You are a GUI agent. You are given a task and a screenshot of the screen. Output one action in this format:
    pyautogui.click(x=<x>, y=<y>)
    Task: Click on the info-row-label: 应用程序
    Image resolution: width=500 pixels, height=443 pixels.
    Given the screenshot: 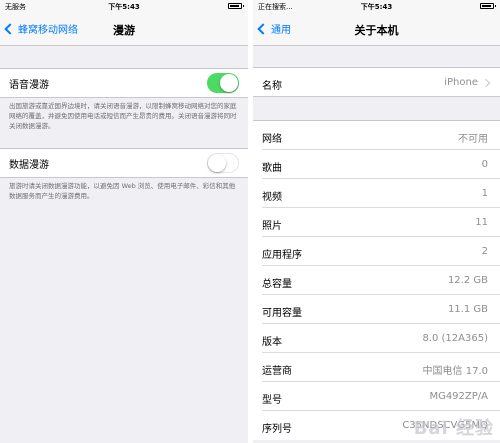 What is the action you would take?
    pyautogui.click(x=282, y=255)
    